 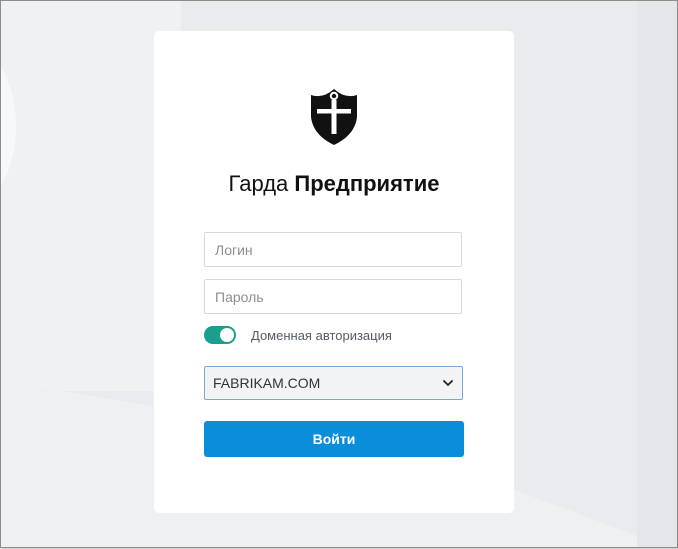 What do you see at coordinates (333, 296) in the screenshot?
I see `password-input` at bounding box center [333, 296].